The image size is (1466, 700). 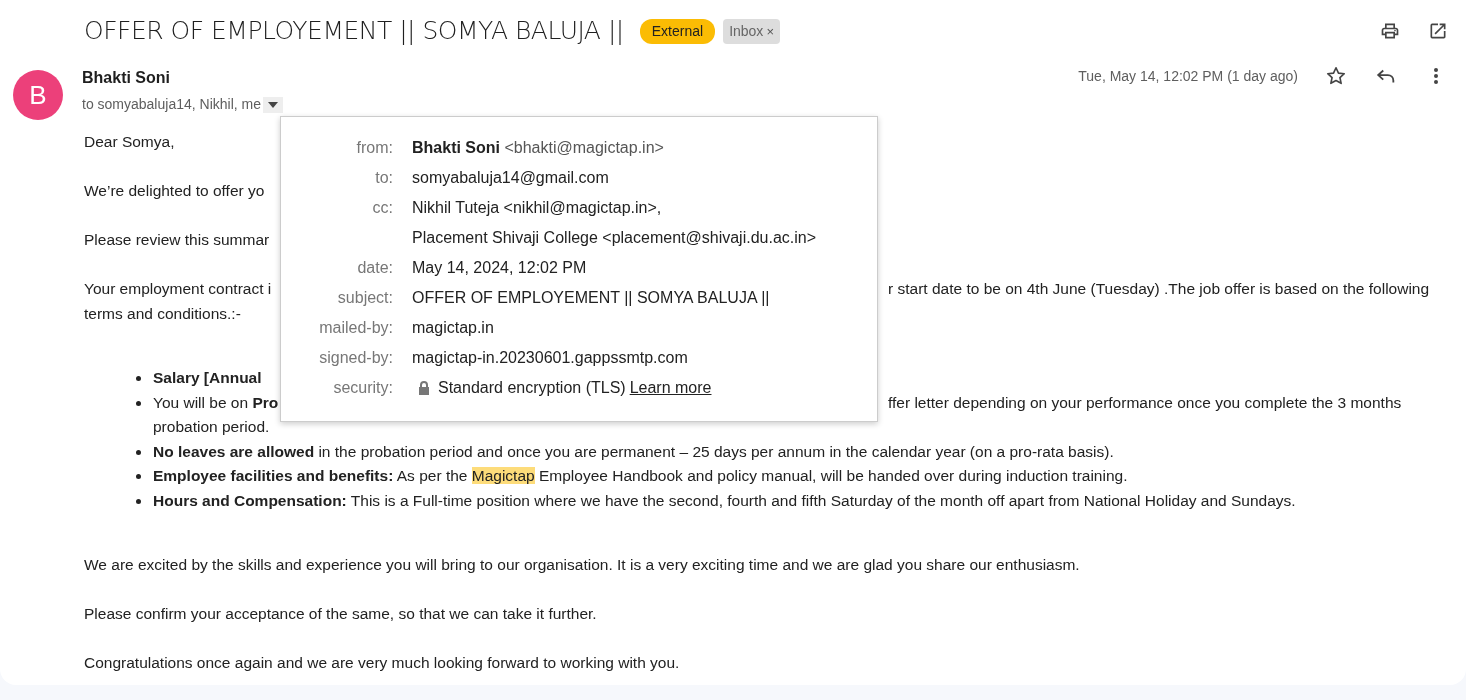 I want to click on list-item-text: Employee facilities and benefits: As per the Magictap Employee Handbook and policy manual, will be handed over during induction training., so click(x=640, y=476).